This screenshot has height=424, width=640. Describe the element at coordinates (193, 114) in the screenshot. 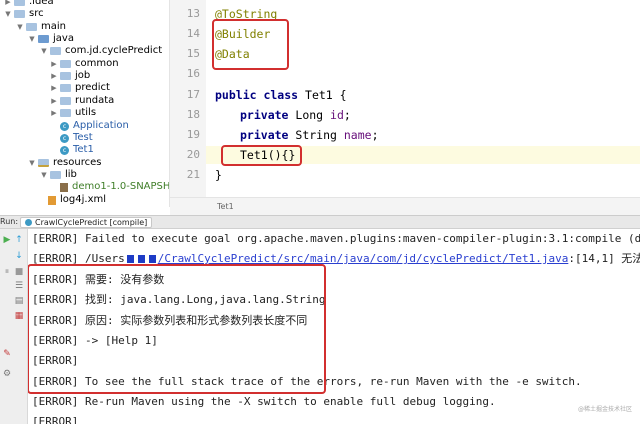

I see `line-number: 18` at that location.